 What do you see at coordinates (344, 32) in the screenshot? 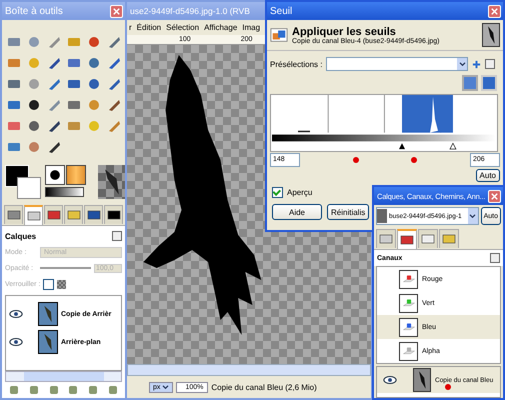
I see `dialog-heading: Appliquer les seuils` at bounding box center [344, 32].